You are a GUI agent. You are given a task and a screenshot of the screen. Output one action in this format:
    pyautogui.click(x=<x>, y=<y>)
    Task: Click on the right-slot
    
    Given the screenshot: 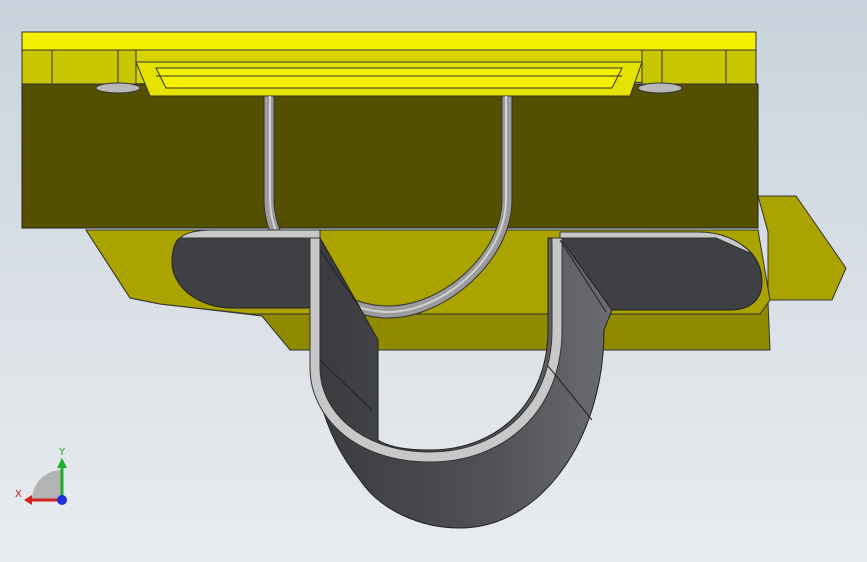 What is the action you would take?
    pyautogui.click(x=660, y=88)
    